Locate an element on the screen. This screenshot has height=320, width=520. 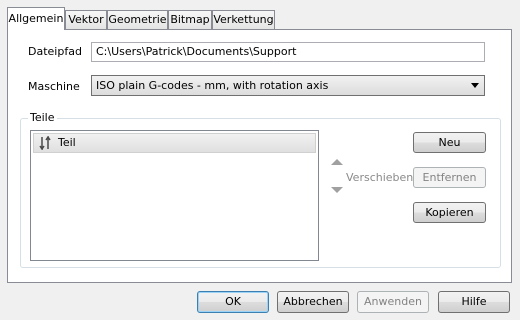
tab-bitmap: Bitmap is located at coordinates (190, 19).